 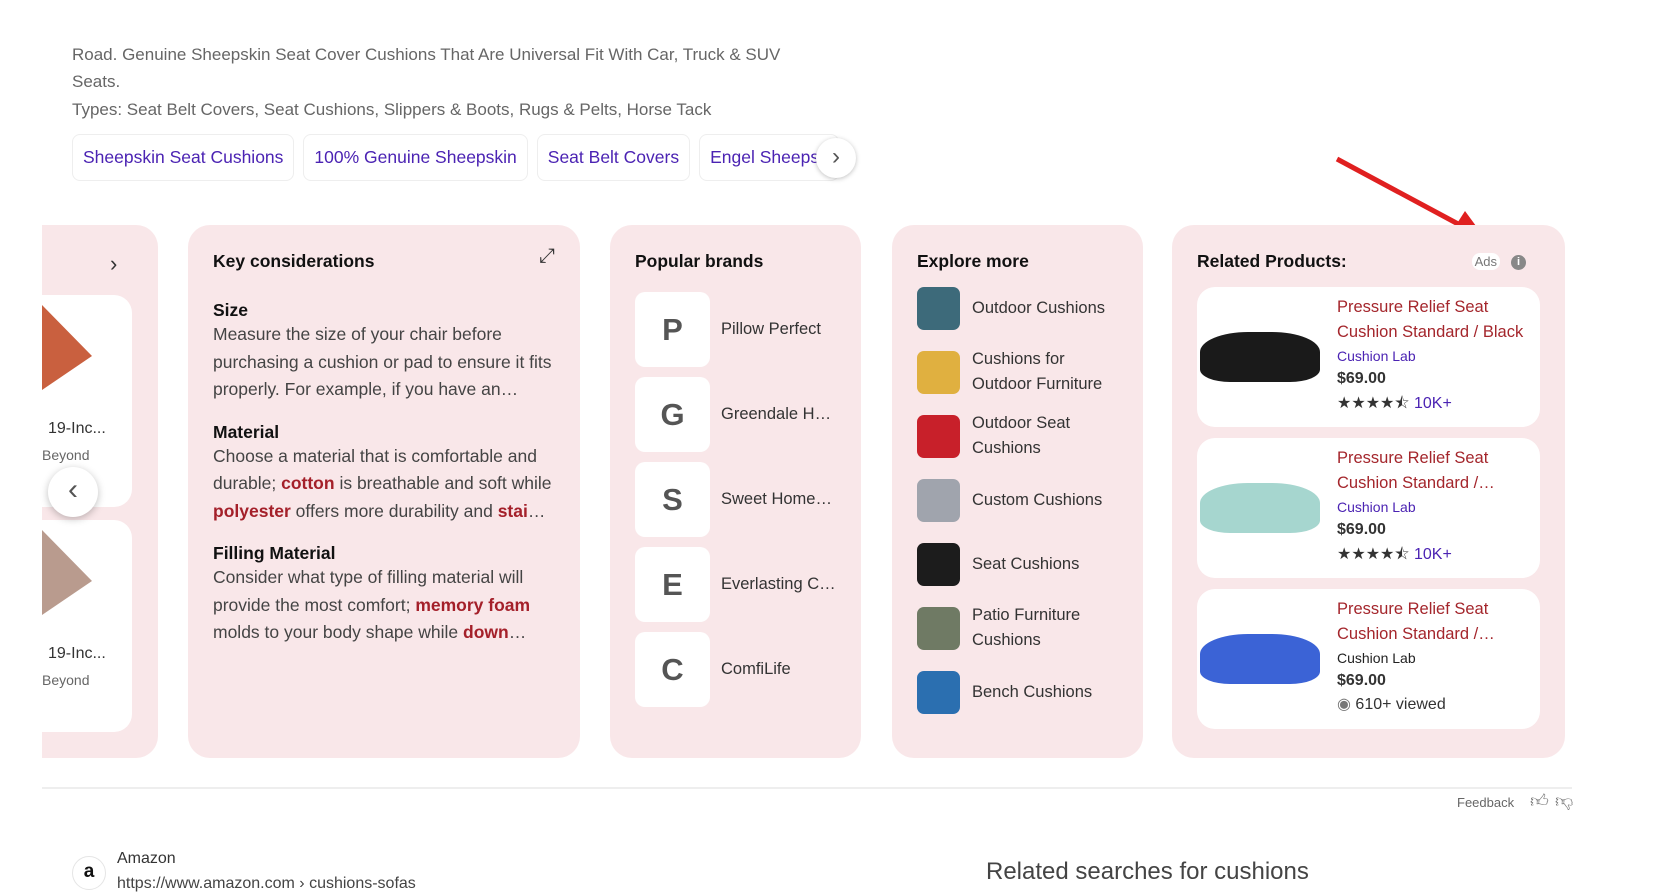 What do you see at coordinates (294, 261) in the screenshot?
I see `panel-title: Key considerations` at bounding box center [294, 261].